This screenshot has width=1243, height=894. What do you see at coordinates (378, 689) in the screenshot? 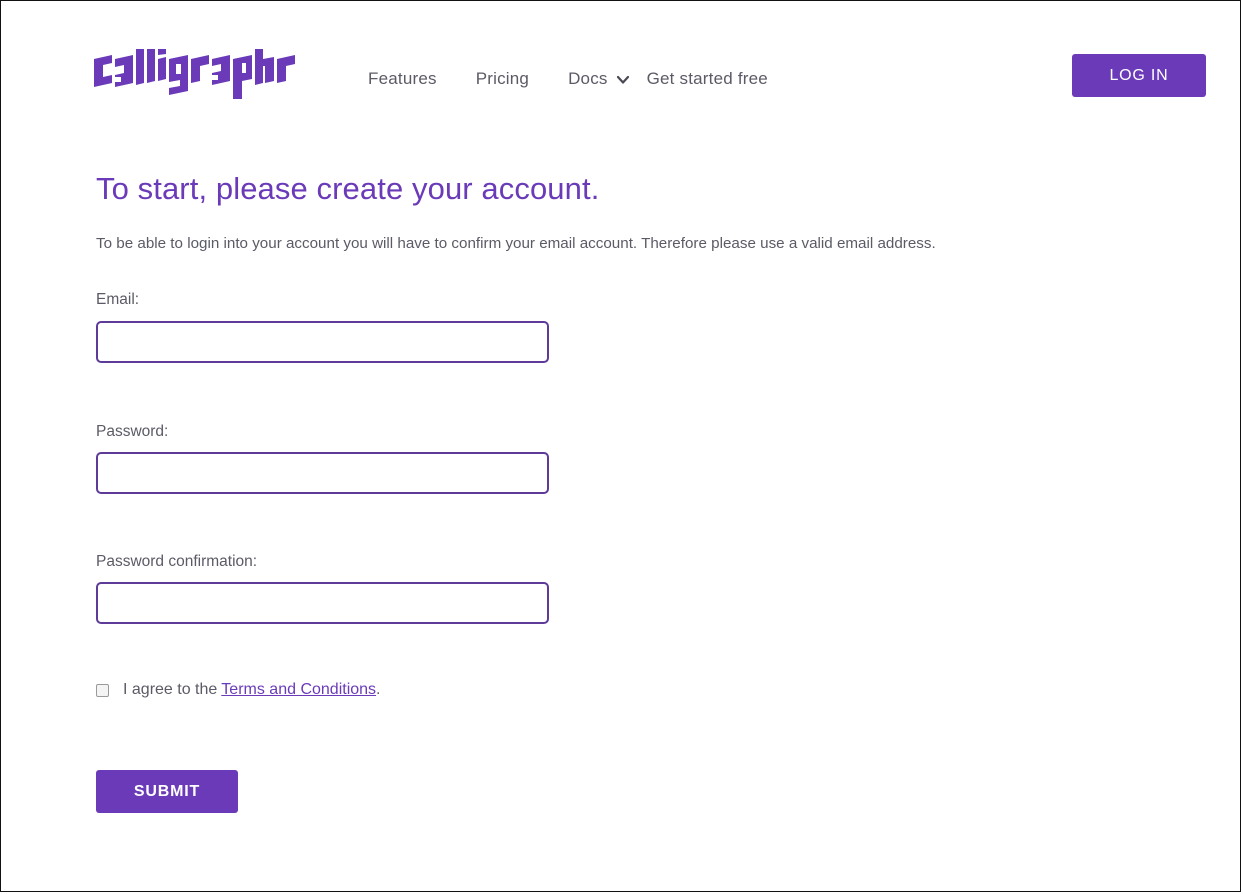
I see `terms-suffix-text: .` at bounding box center [378, 689].